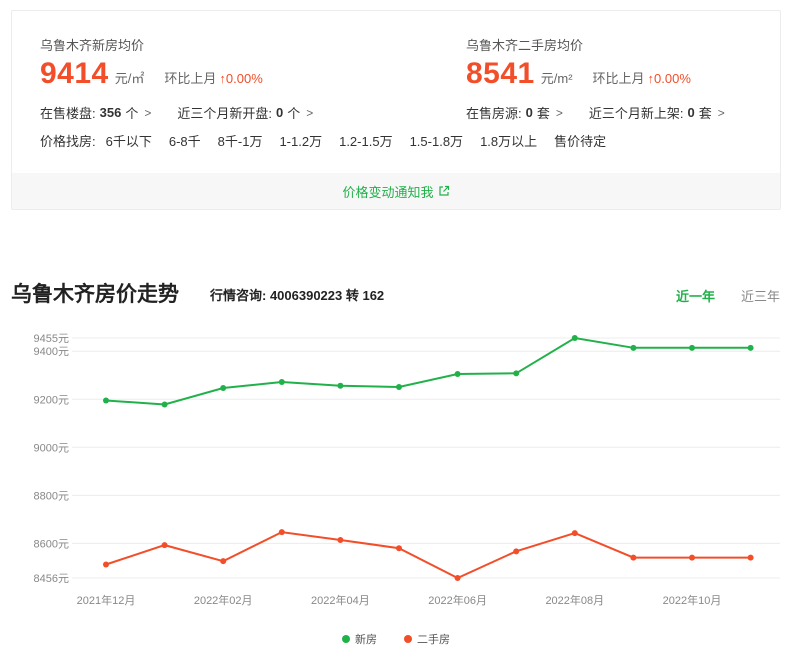 The image size is (800, 661). What do you see at coordinates (185, 140) in the screenshot?
I see `price-filter-option: 6-8千` at bounding box center [185, 140].